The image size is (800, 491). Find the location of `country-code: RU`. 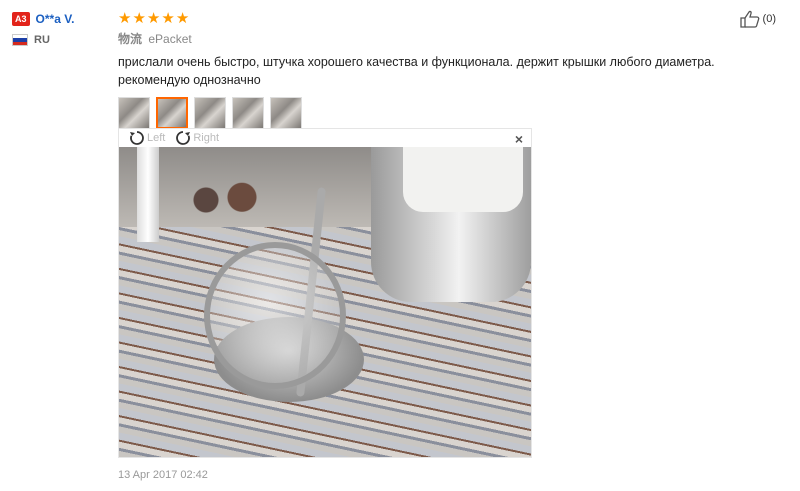

country-code: RU is located at coordinates (42, 40).